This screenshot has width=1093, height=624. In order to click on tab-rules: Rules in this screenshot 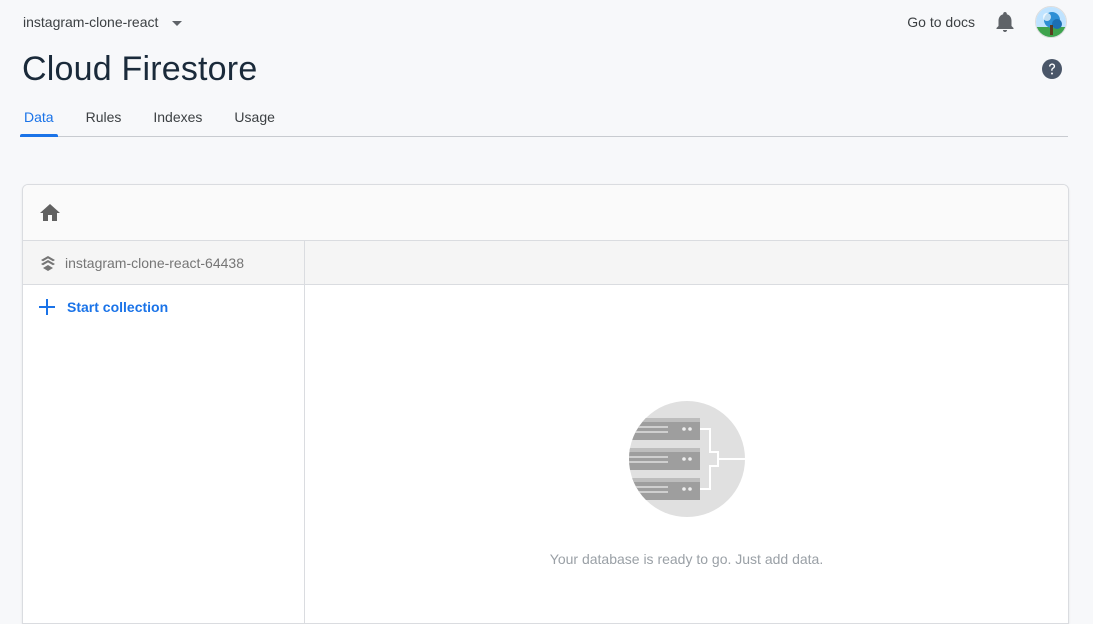, I will do `click(104, 118)`.